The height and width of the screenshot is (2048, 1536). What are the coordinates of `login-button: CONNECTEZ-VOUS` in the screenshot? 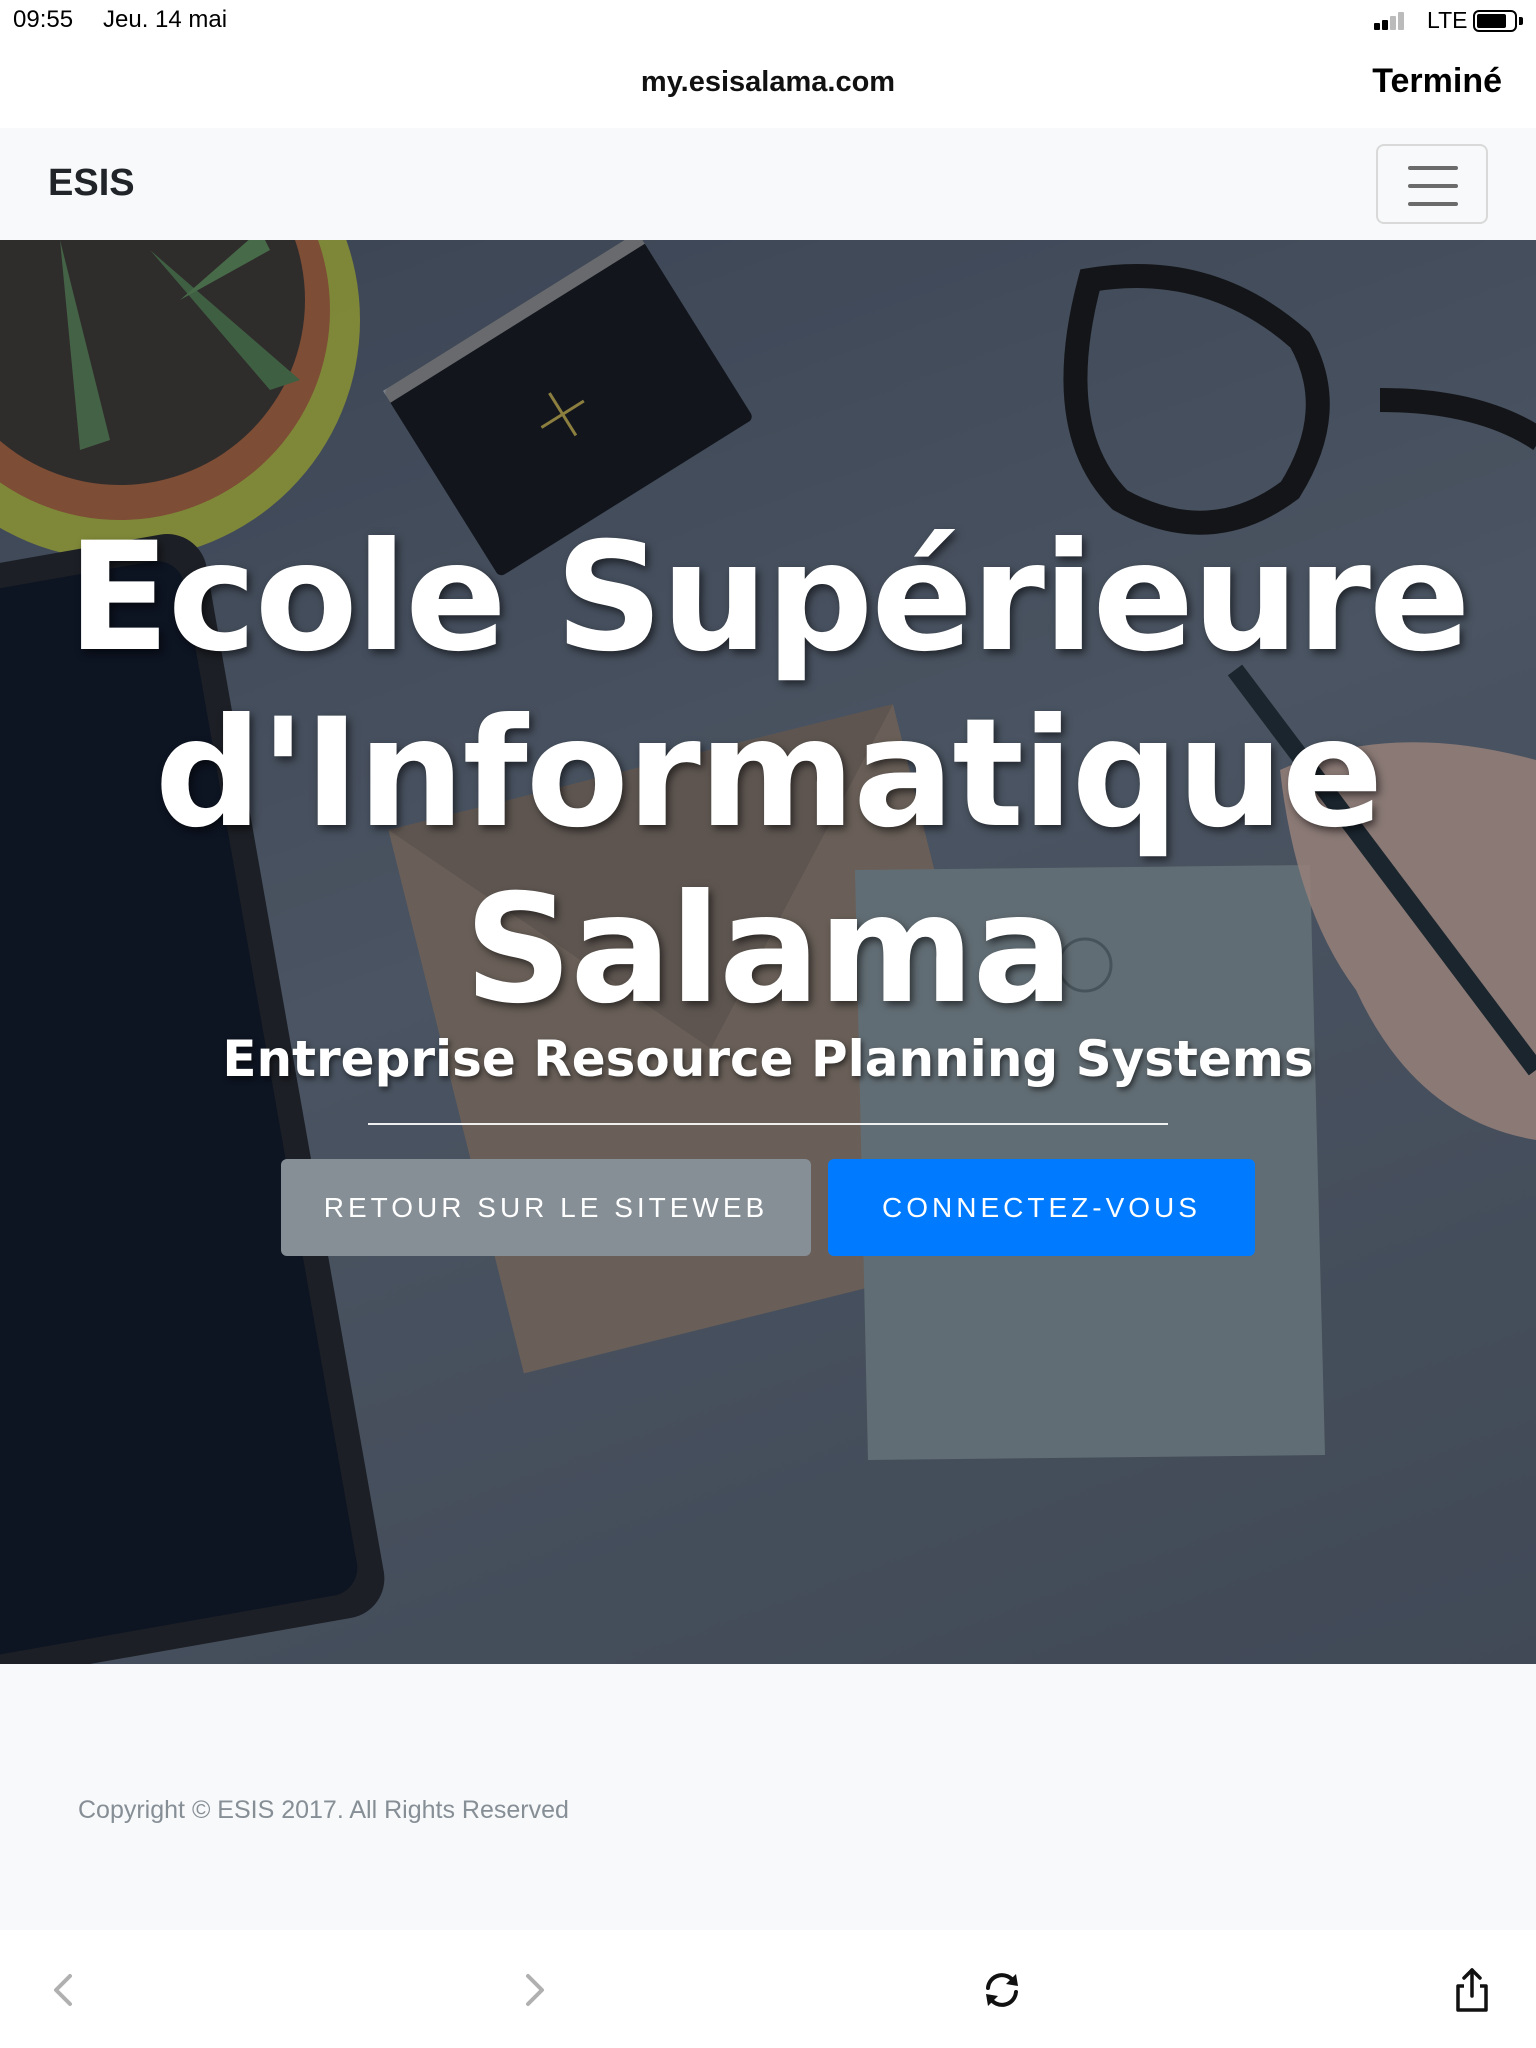 It's located at (1041, 1207).